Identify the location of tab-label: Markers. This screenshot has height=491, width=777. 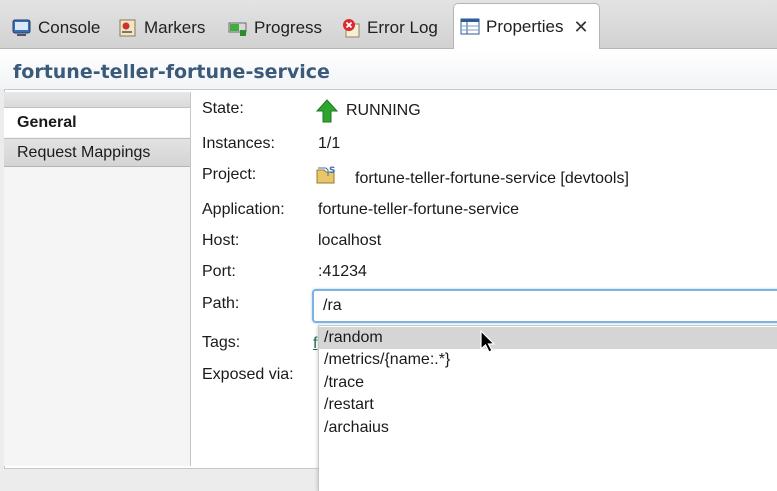
(175, 27).